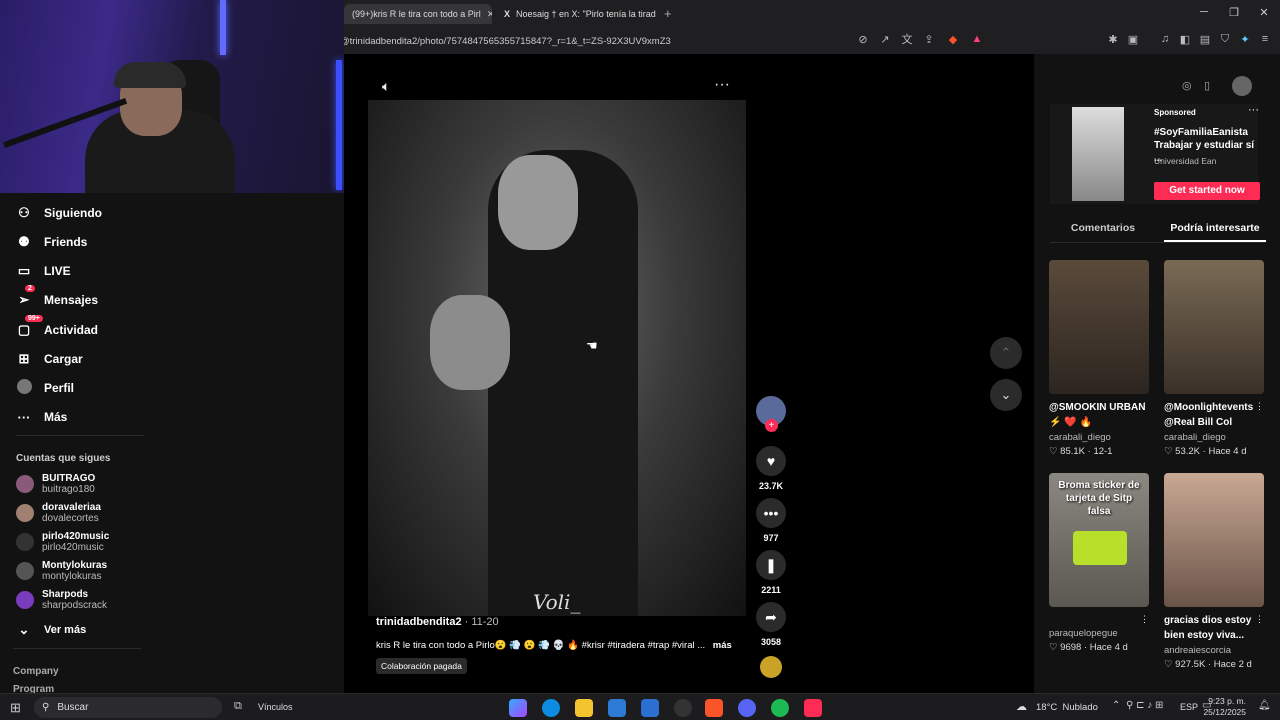 Image resolution: width=1280 pixels, height=720 pixels. Describe the element at coordinates (489, 14) in the screenshot. I see `close-icon: ✕` at that location.